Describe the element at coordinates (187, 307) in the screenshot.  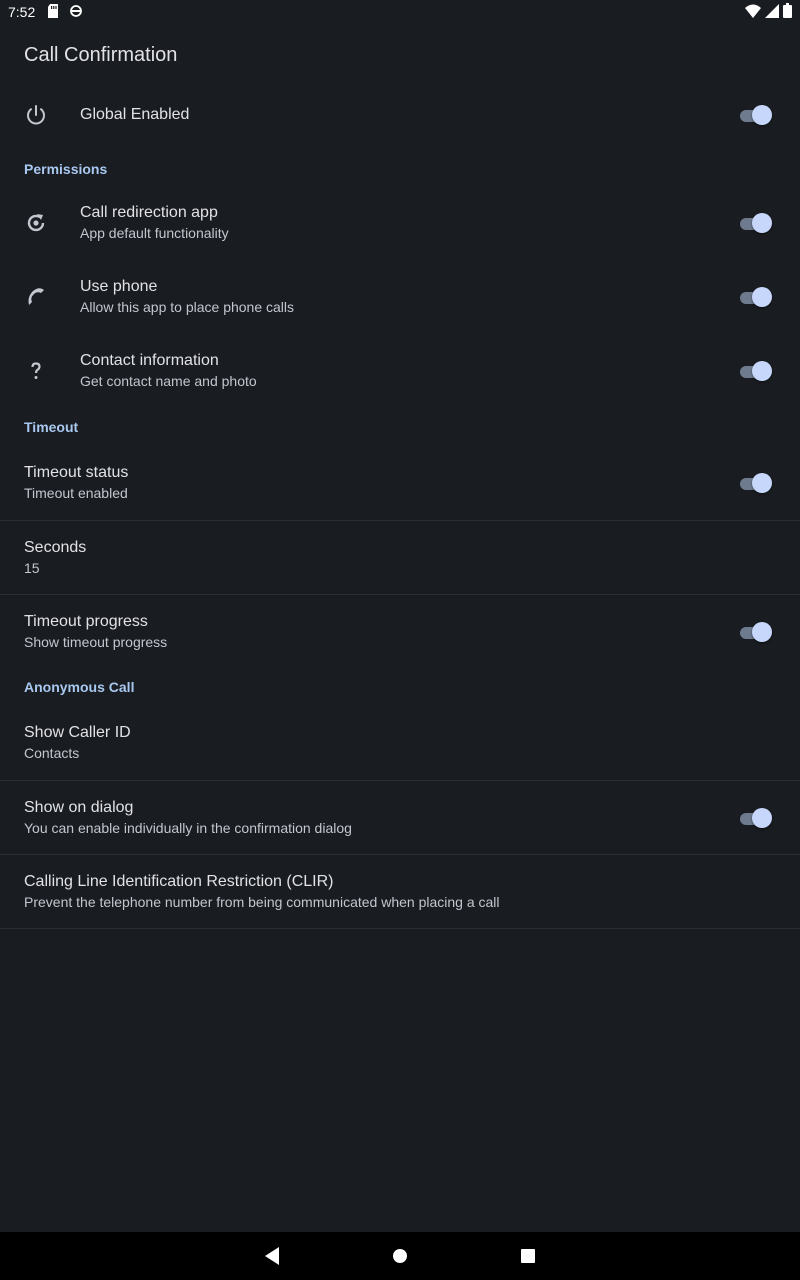
I see `use-phone-summary: Allow this app to place phone calls` at that location.